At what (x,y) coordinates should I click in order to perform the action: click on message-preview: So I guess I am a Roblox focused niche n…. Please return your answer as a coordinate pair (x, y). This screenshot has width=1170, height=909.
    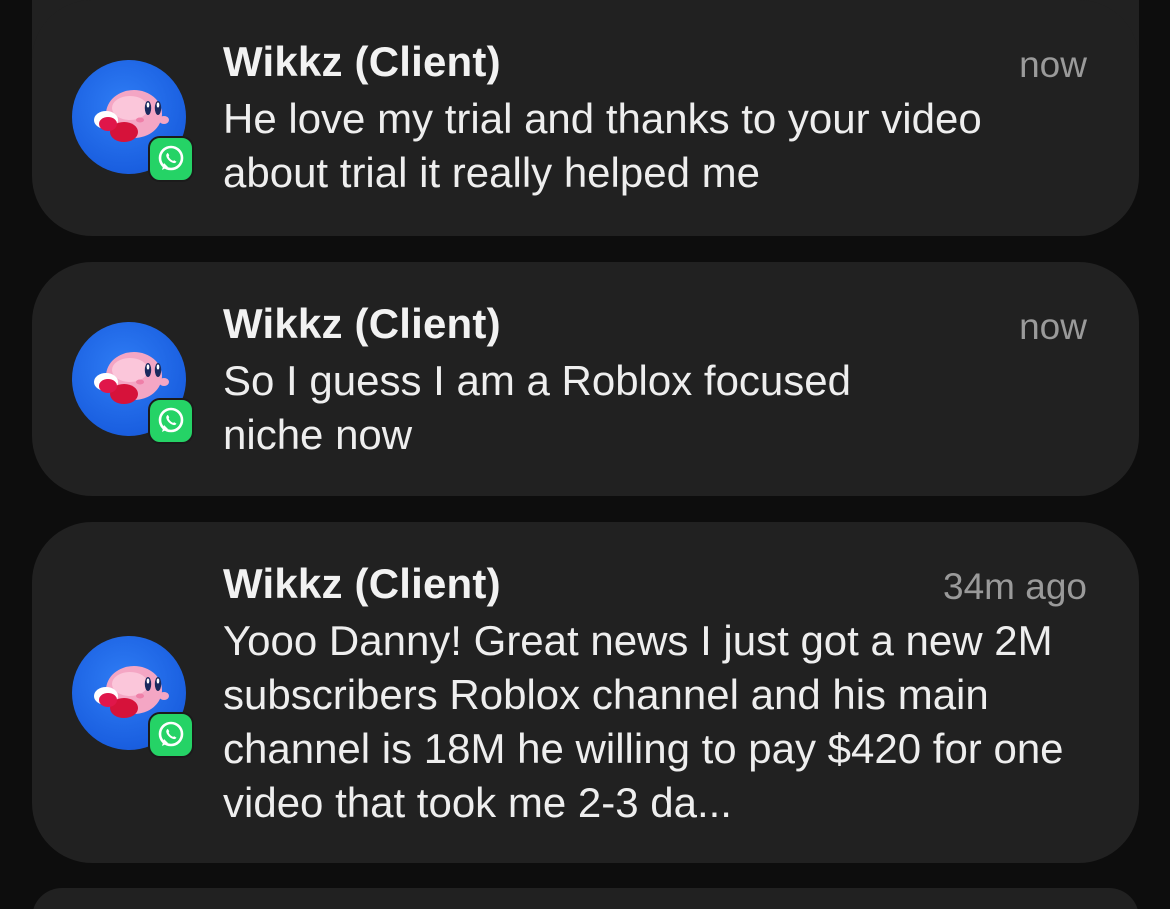
    Looking at the image, I should click on (537, 407).